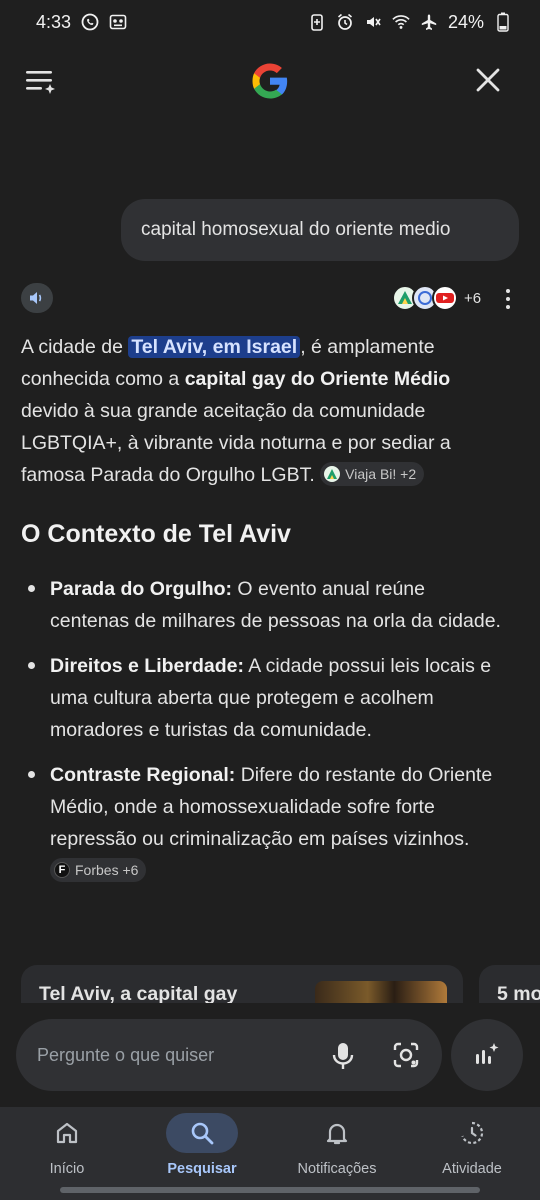 The image size is (540, 1200). I want to click on google-logo, so click(270, 81).